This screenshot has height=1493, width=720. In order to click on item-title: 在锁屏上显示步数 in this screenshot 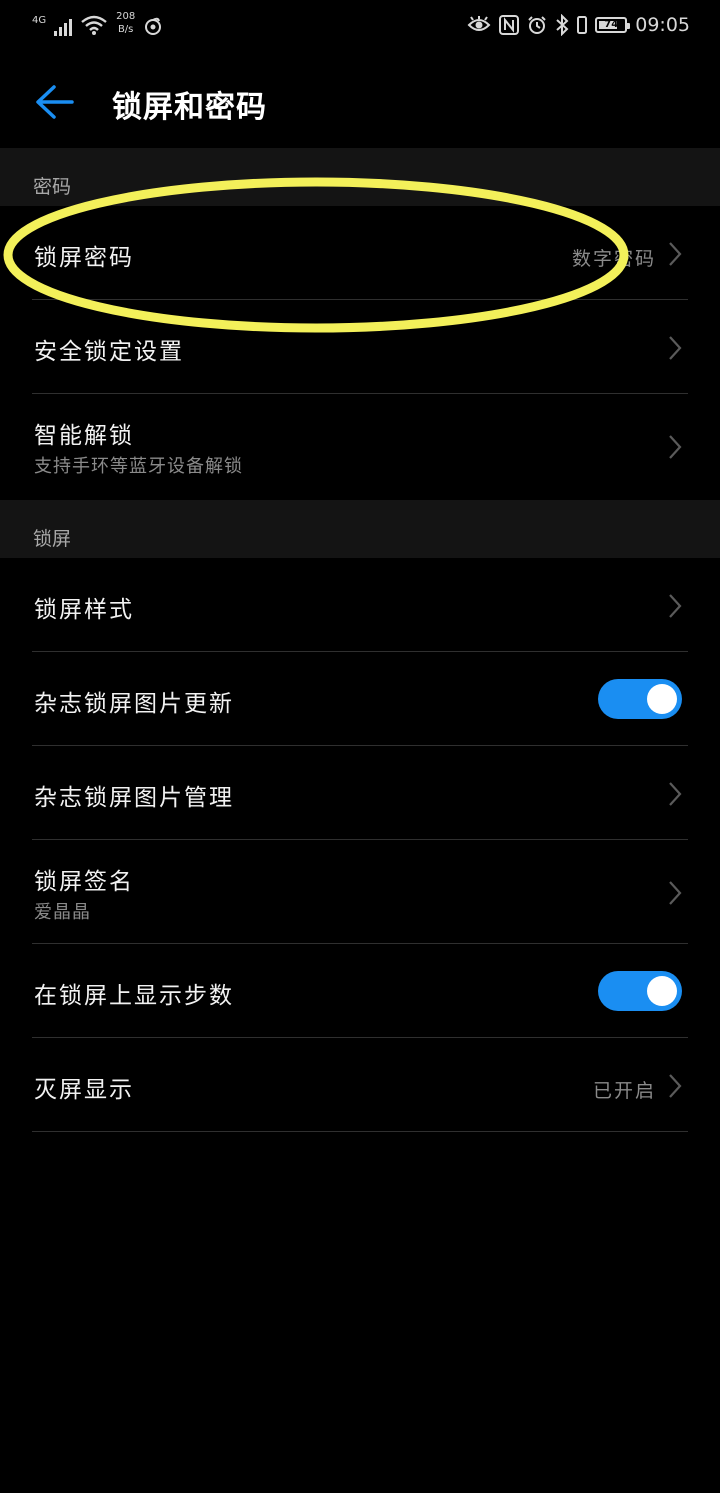, I will do `click(134, 996)`.